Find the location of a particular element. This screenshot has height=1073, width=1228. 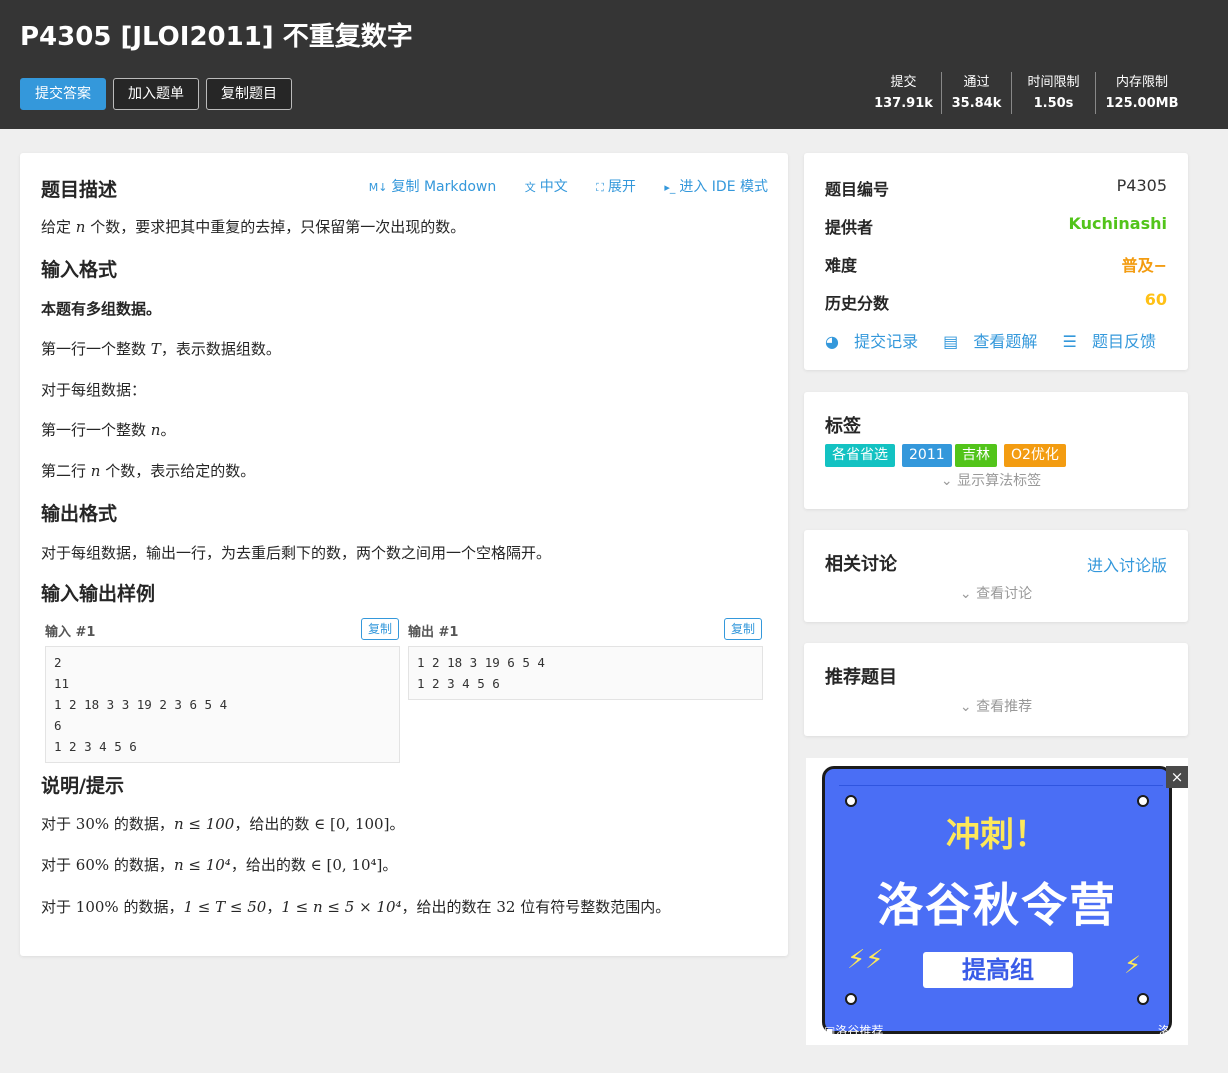

text: 给定 is located at coordinates (56, 227).